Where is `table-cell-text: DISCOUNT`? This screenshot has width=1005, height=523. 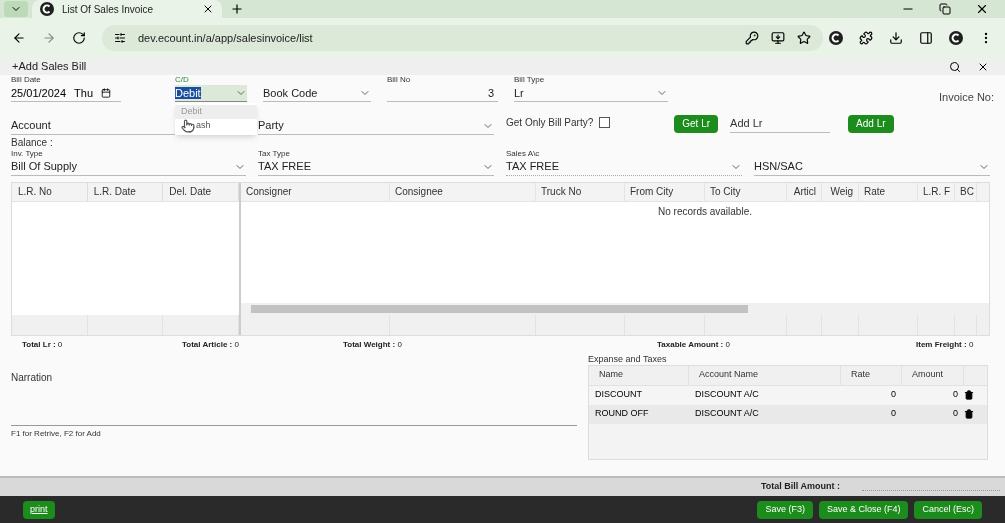 table-cell-text: DISCOUNT is located at coordinates (618, 395).